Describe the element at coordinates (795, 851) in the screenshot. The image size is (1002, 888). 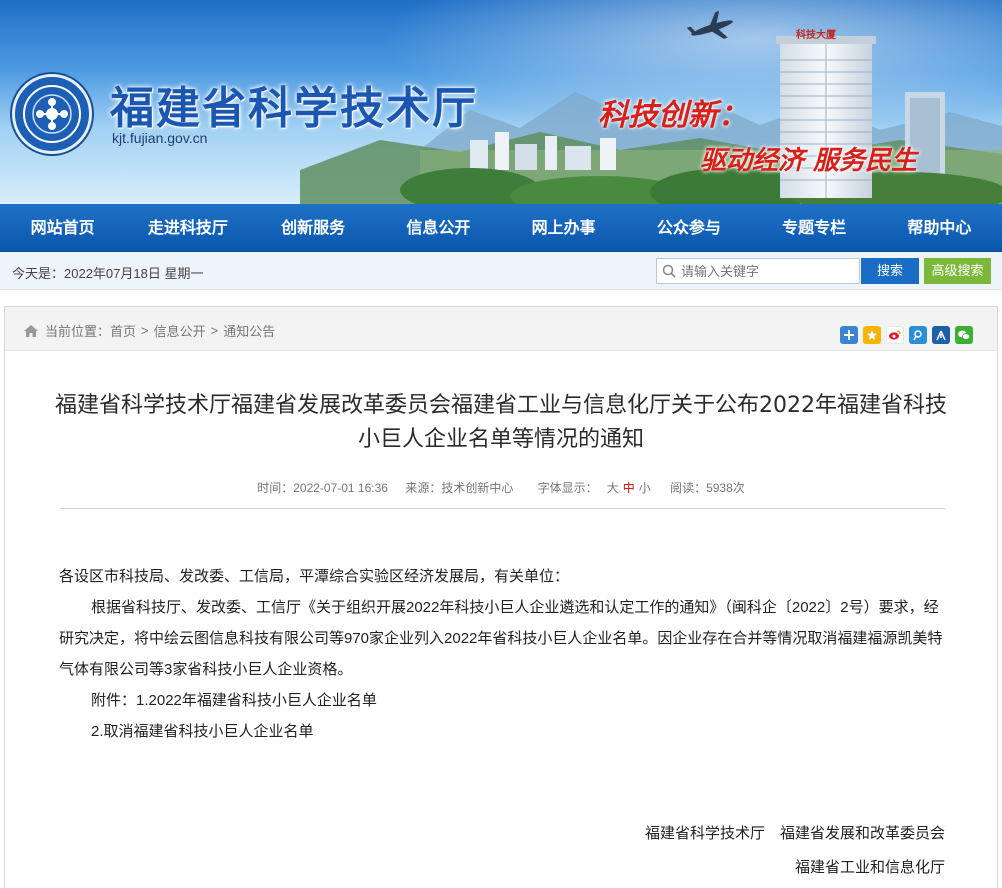
I see `signature-block: 福建省科学技术厅 福建省发展和改革委员会 福建省工业和信息化厅` at that location.